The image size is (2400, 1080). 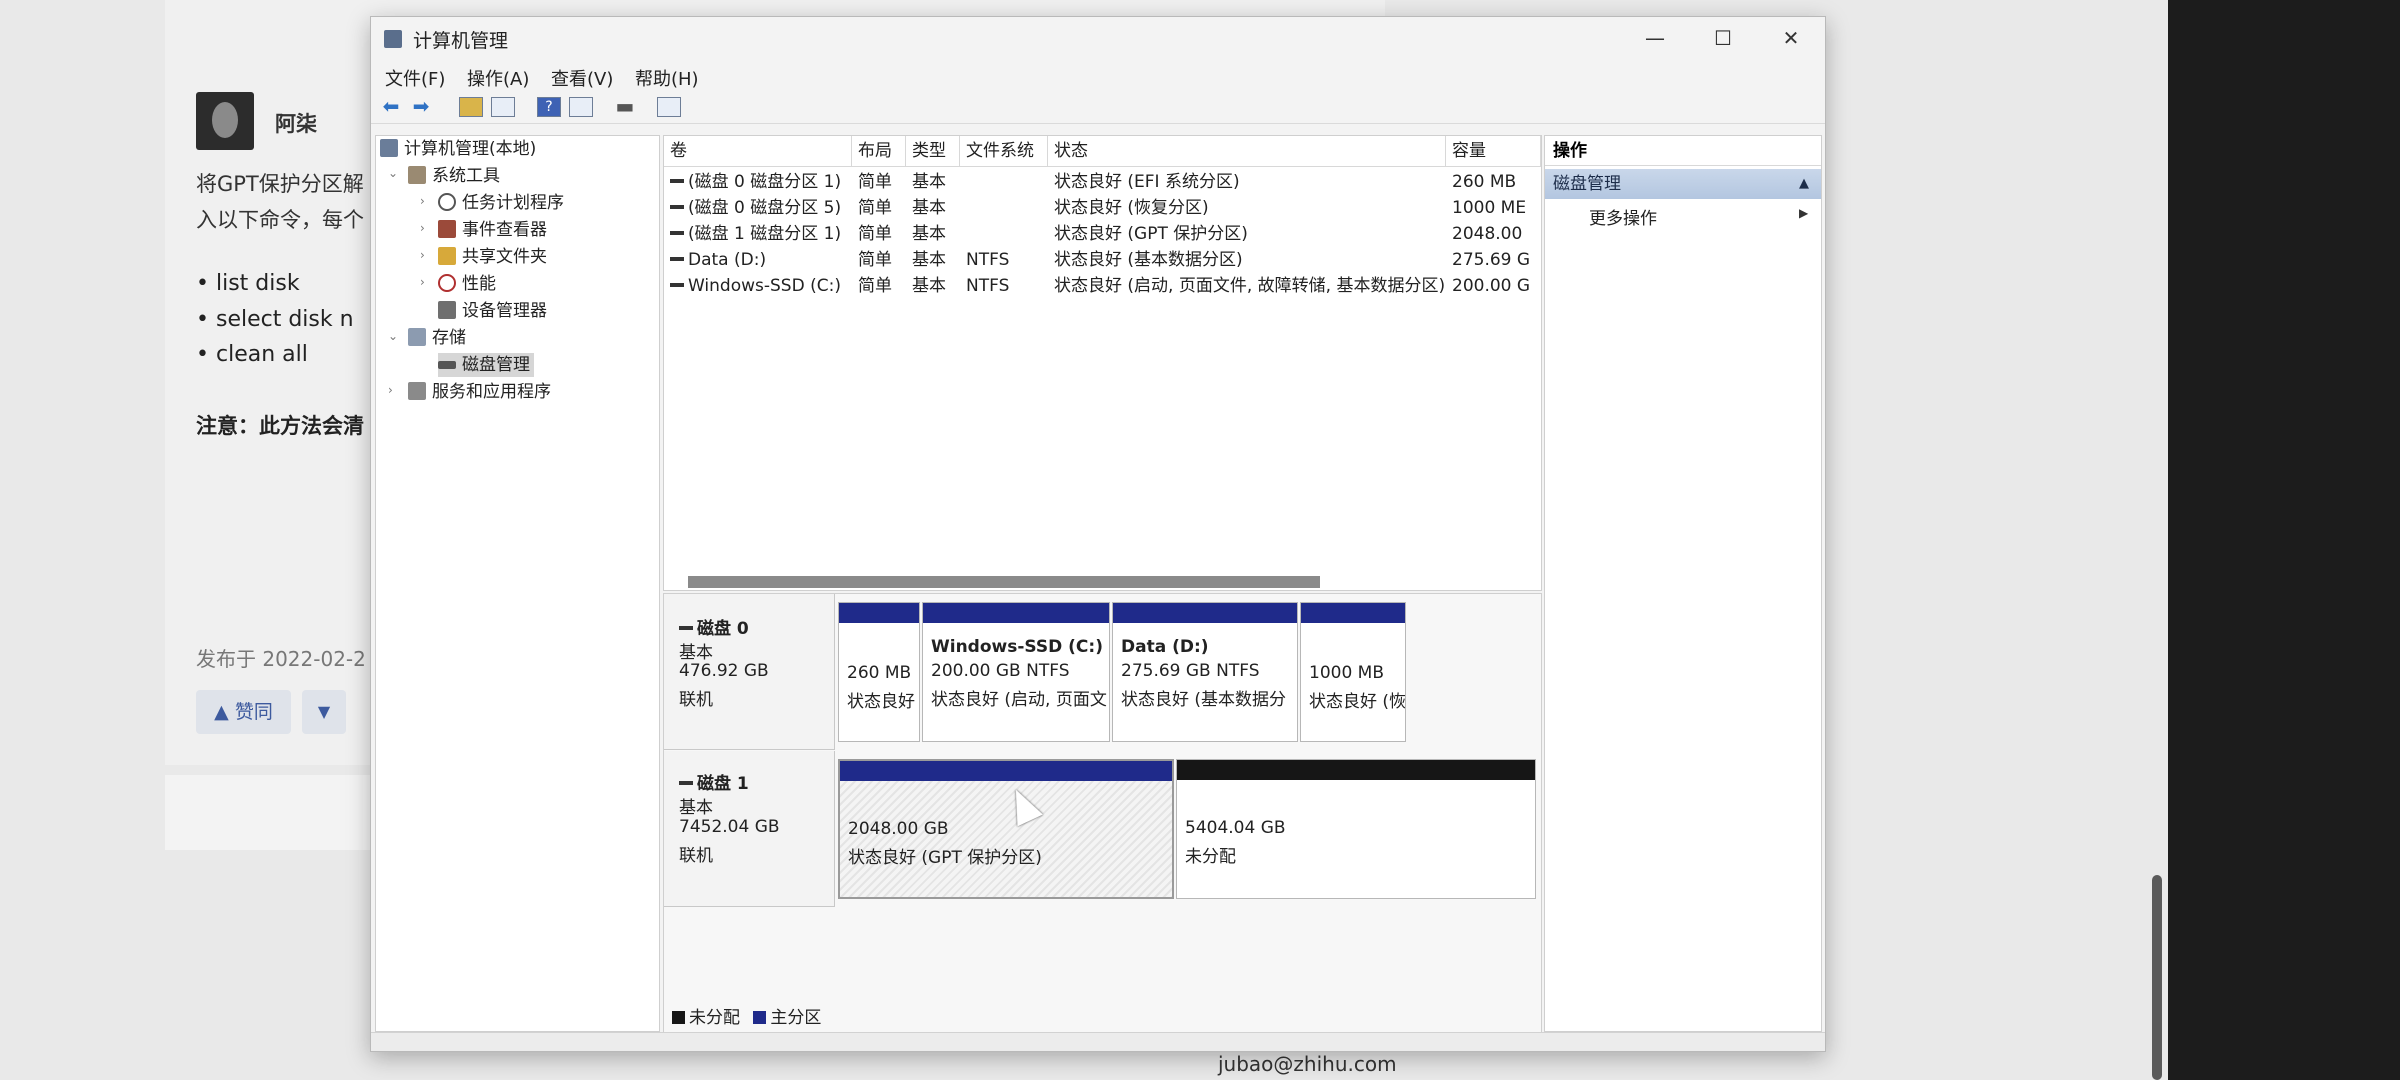 I want to click on tree-services-apps: 服务和应用程序, so click(x=479, y=392).